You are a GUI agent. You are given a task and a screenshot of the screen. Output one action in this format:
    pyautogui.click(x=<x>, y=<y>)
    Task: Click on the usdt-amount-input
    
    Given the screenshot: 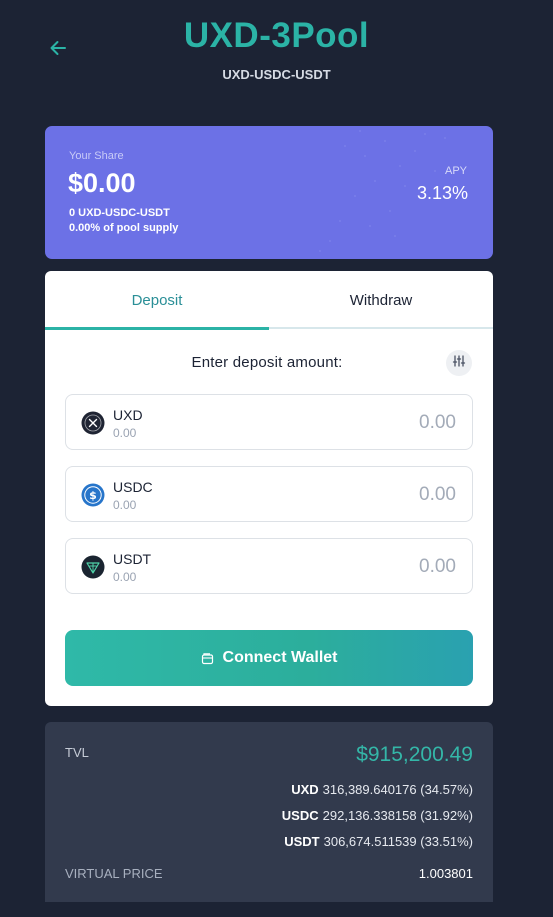 What is the action you would take?
    pyautogui.click(x=381, y=567)
    